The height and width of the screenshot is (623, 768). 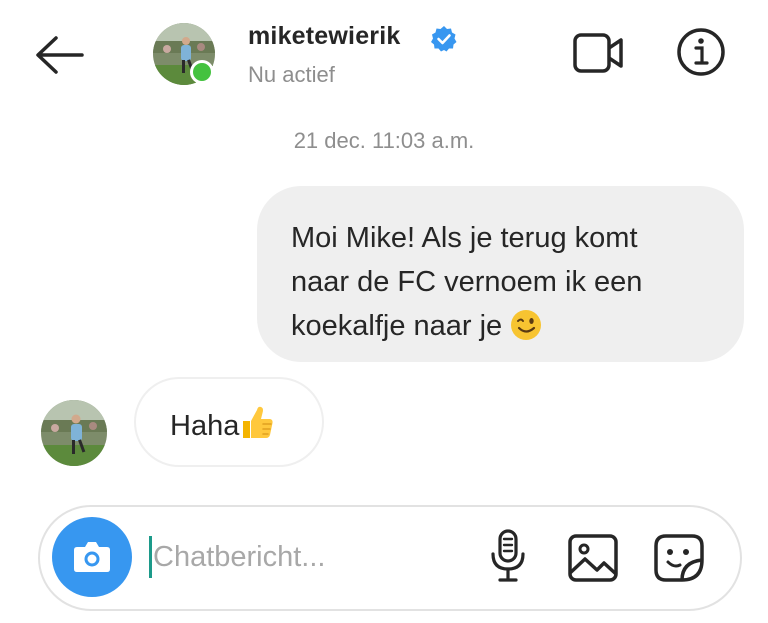 I want to click on camera-button, so click(x=92, y=557).